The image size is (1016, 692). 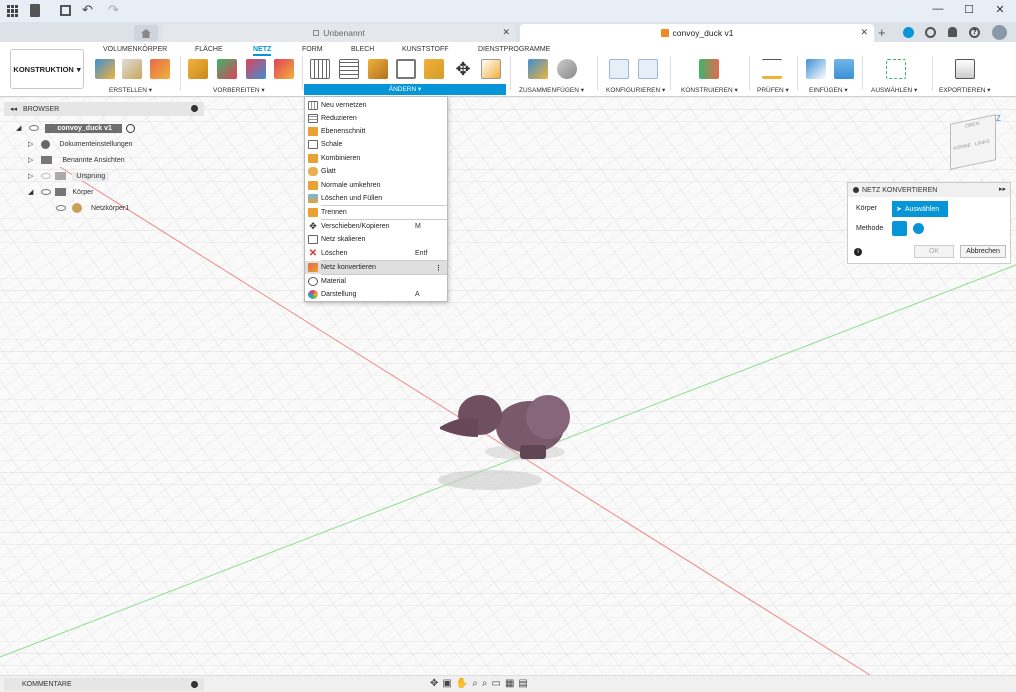 What do you see at coordinates (320, 69) in the screenshot?
I see `remesh-icon` at bounding box center [320, 69].